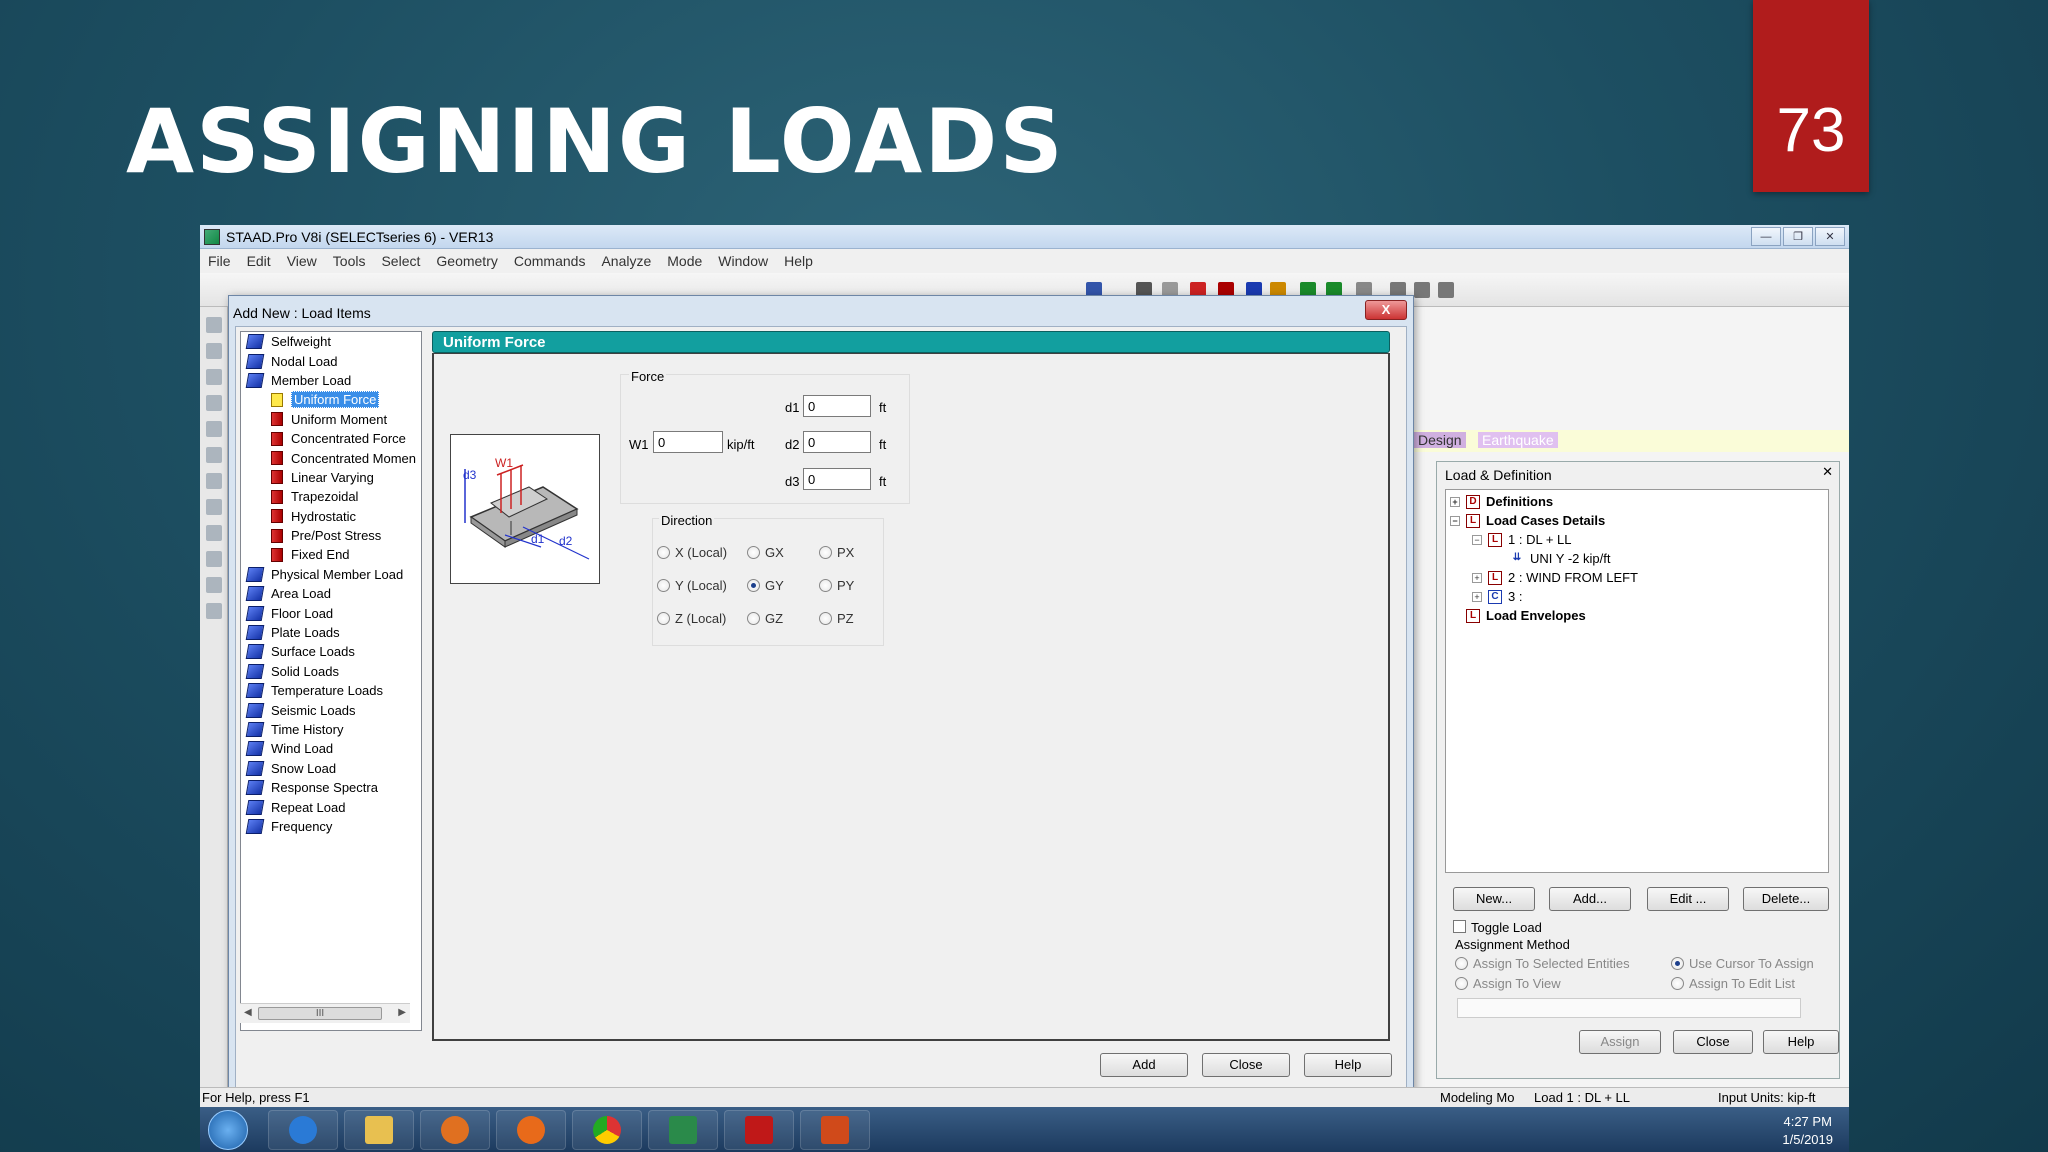  Describe the element at coordinates (531, 1130) in the screenshot. I see `firefox-taskbar-icon` at that location.